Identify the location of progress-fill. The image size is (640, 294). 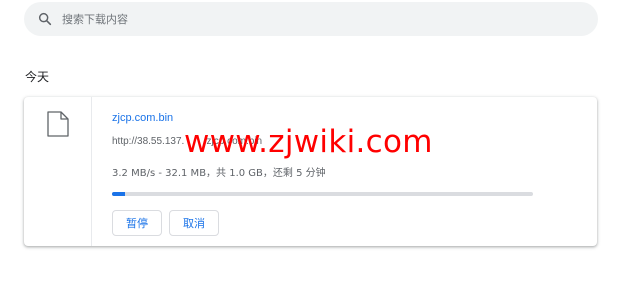
(118, 194).